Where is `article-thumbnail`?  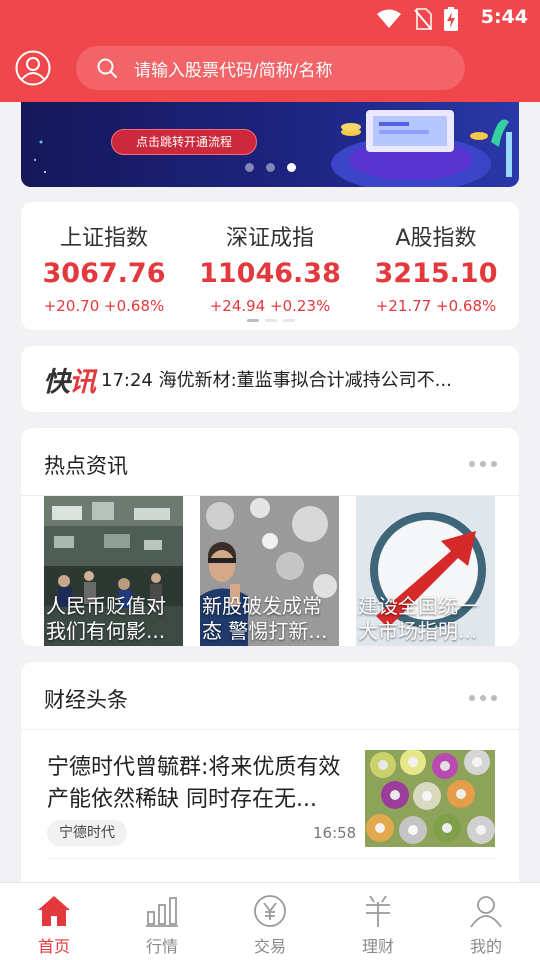
article-thumbnail is located at coordinates (430, 798).